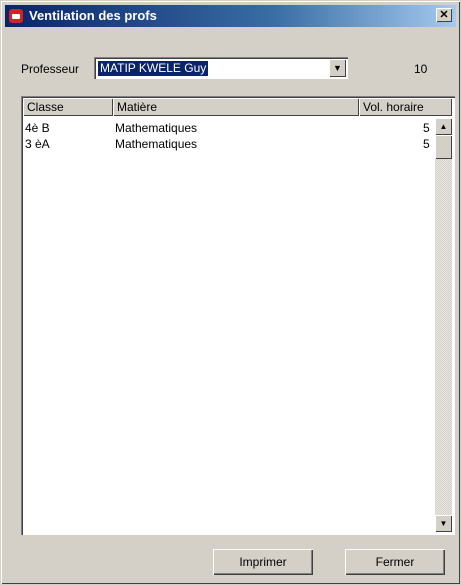  What do you see at coordinates (395, 562) in the screenshot?
I see `close-button: Fermer` at bounding box center [395, 562].